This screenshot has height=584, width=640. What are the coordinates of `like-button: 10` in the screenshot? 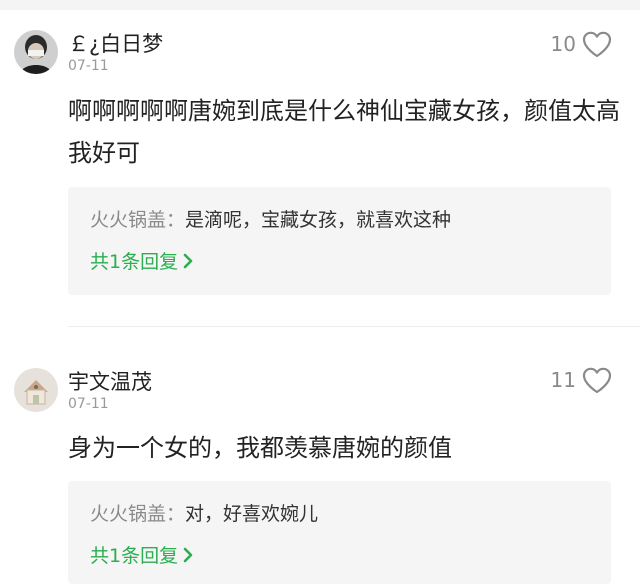 It's located at (581, 44).